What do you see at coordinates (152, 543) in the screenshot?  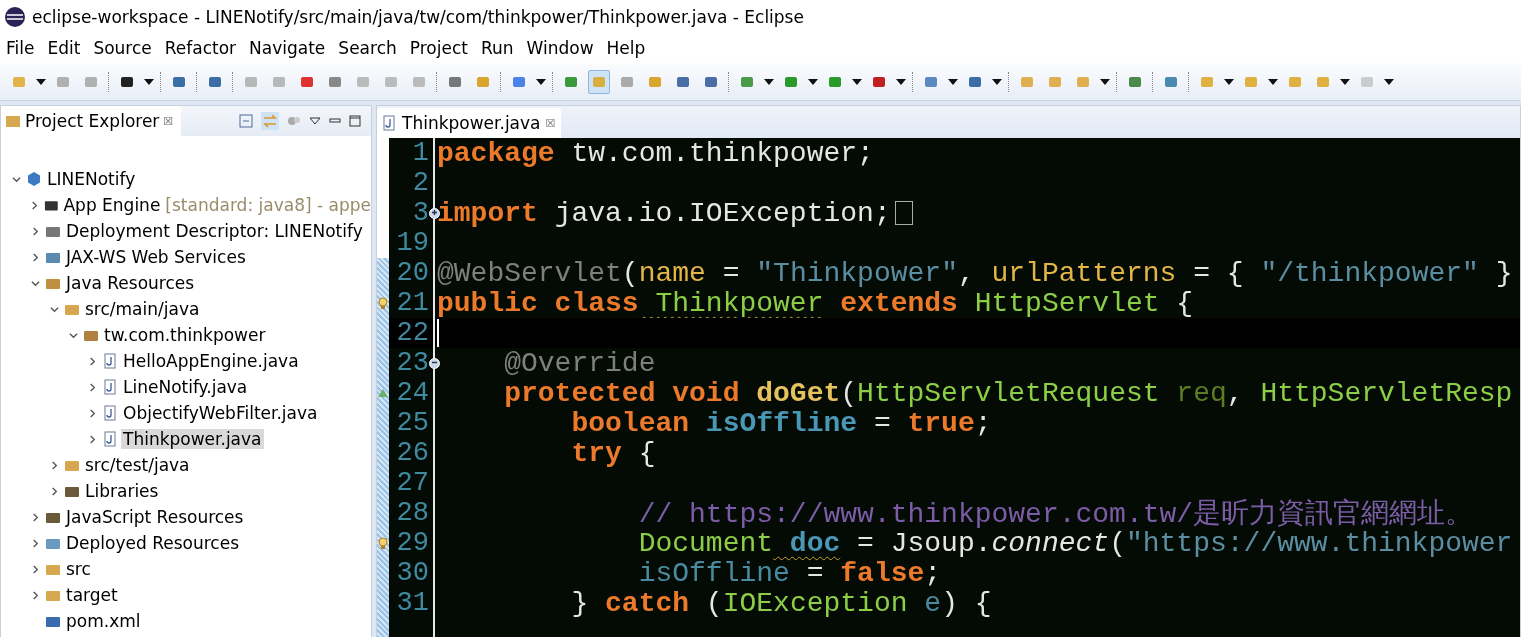 I see `tree-item: Deployed Resources` at bounding box center [152, 543].